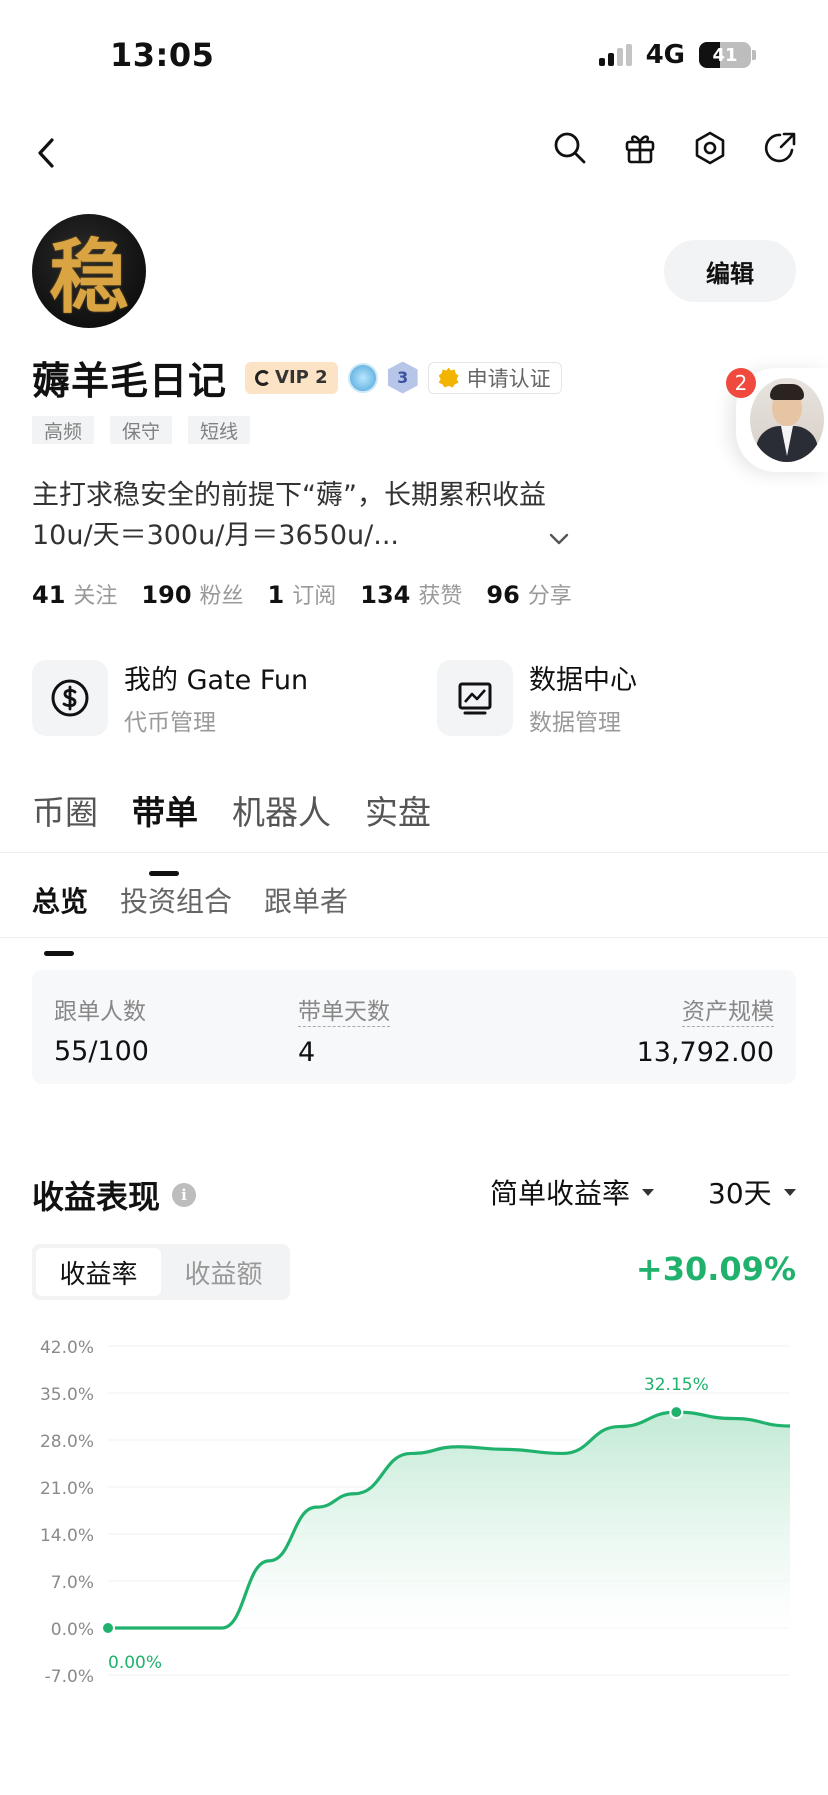 The height and width of the screenshot is (1795, 828). I want to click on toggle-return-rate: 收益率, so click(98, 1272).